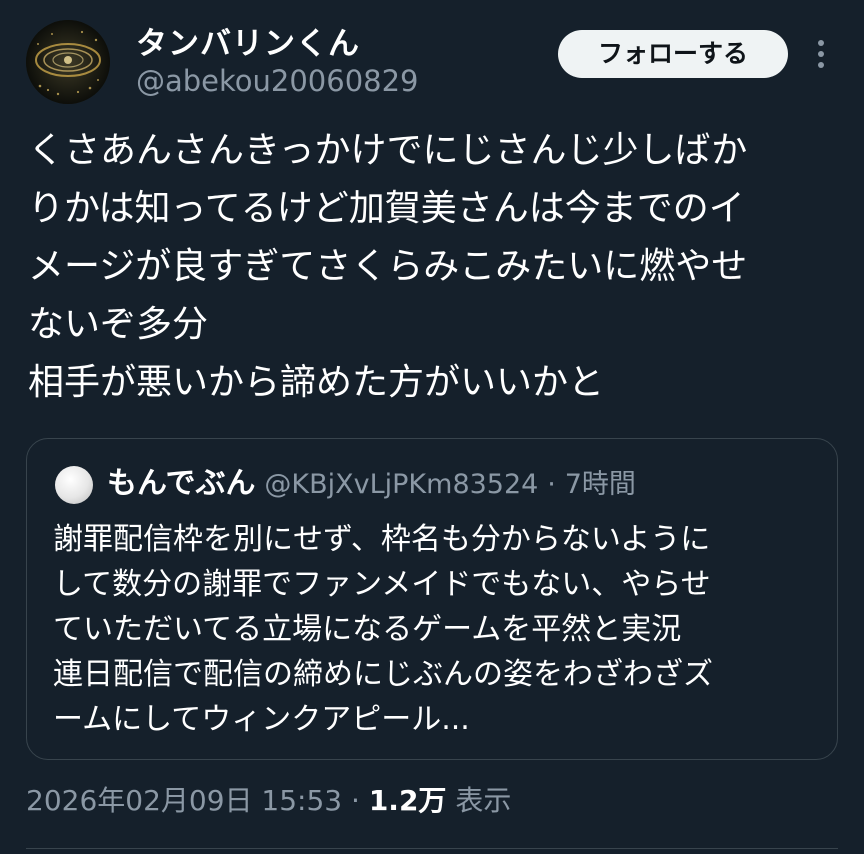 This screenshot has height=854, width=864. Describe the element at coordinates (382, 539) in the screenshot. I see `quote-body-line: 謝罪配信枠を別にせず、枠名も分からないように` at that location.